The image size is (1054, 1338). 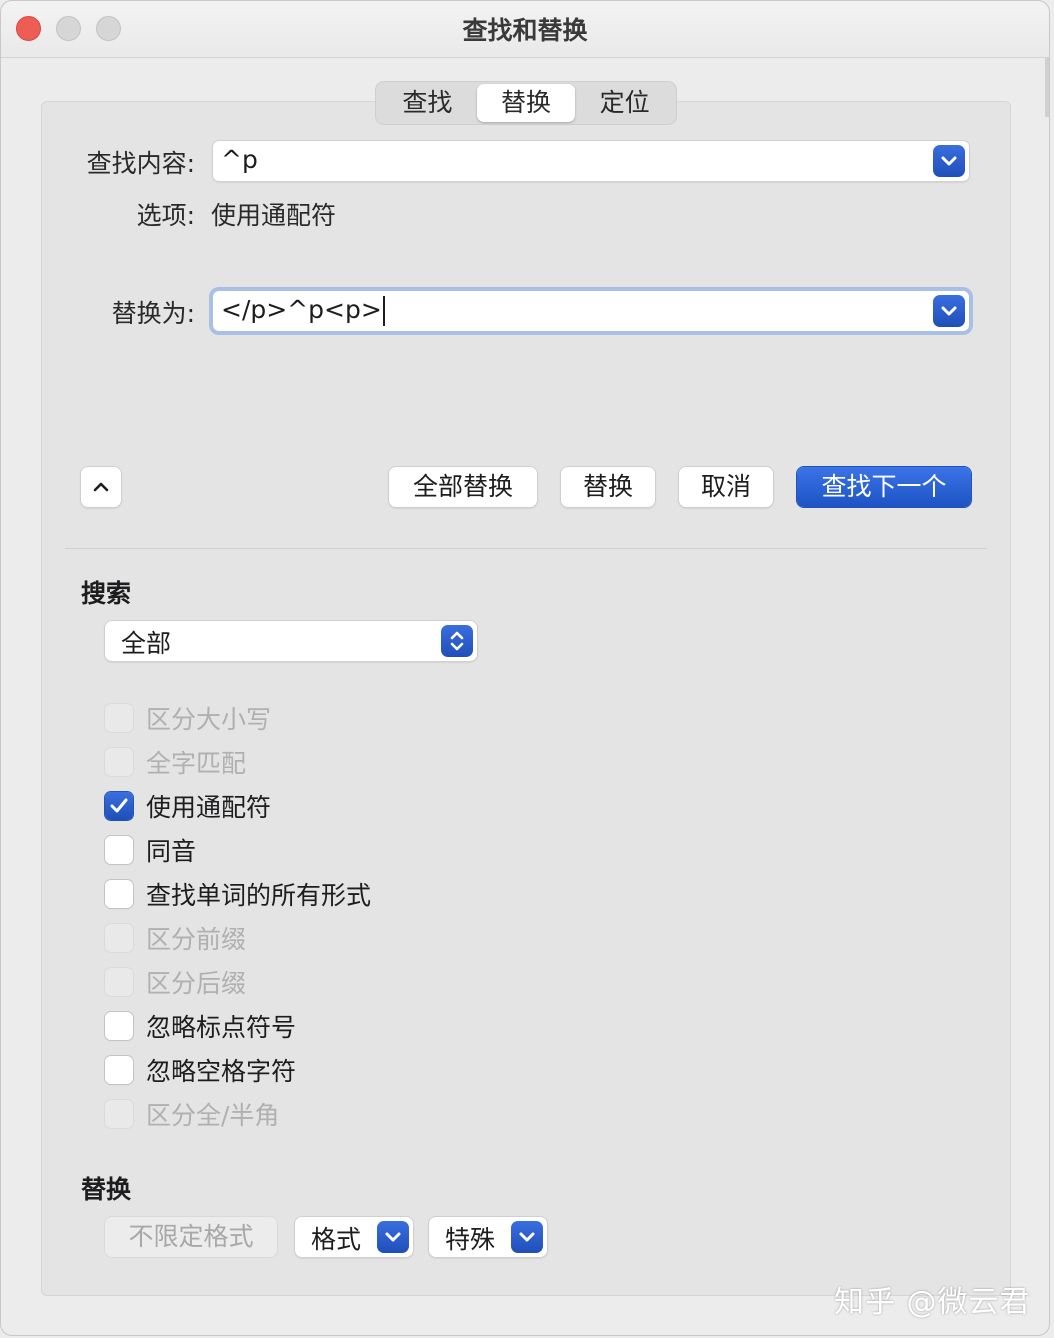 I want to click on find-next-button: 查找下一个, so click(x=884, y=487).